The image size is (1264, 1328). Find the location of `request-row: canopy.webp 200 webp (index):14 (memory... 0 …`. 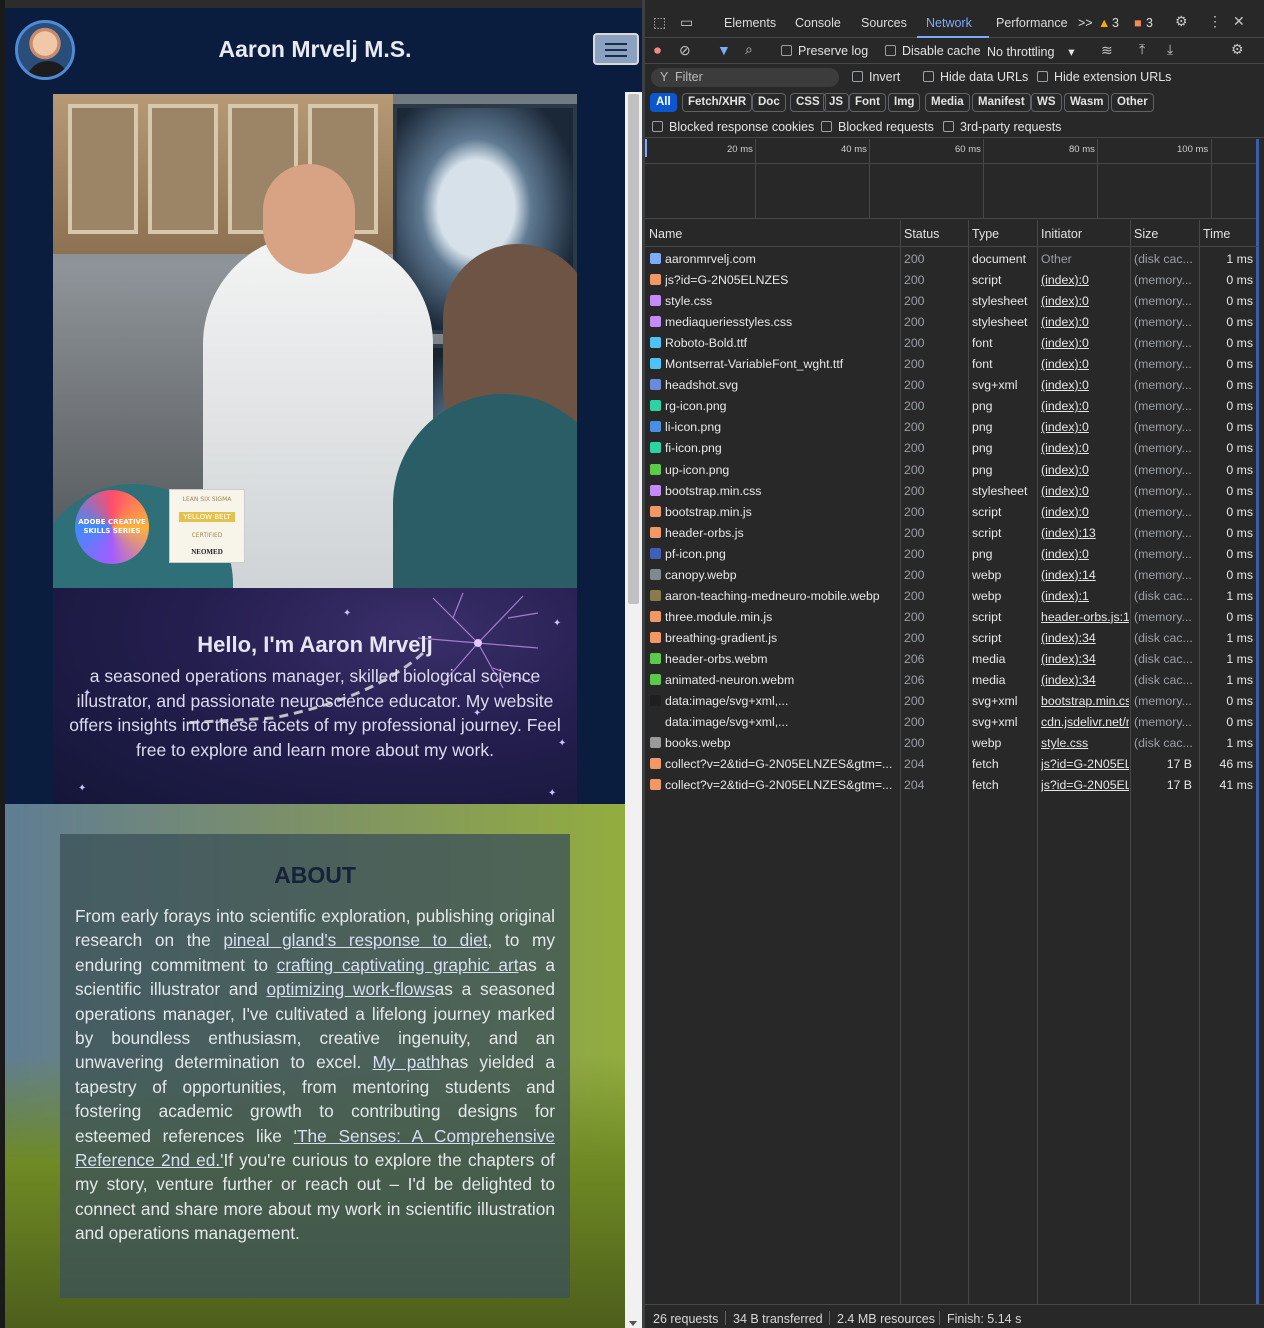

request-row: canopy.webp 200 webp (index):14 (memory... 0 … is located at coordinates (951, 574).